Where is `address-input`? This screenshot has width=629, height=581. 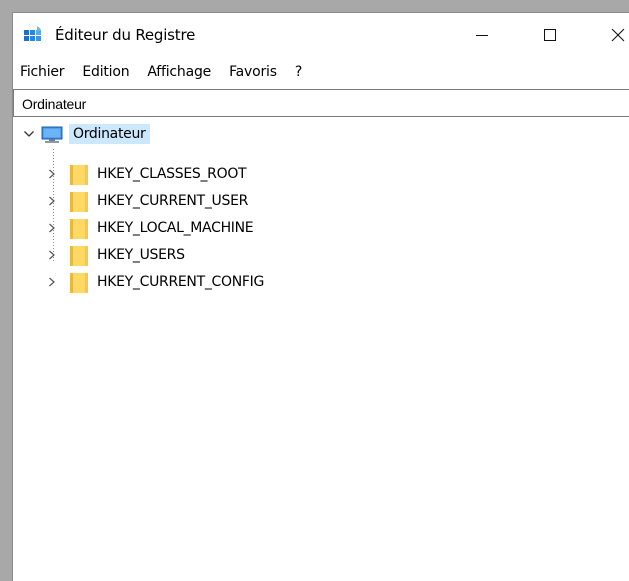
address-input is located at coordinates (322, 104).